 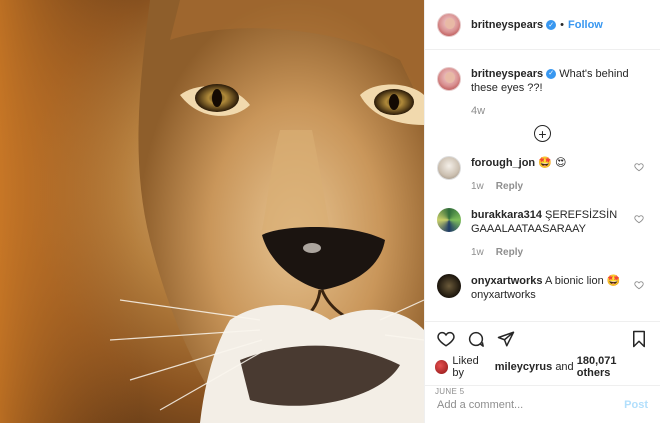 I want to click on likes-count: 180,071 others, so click(x=613, y=367).